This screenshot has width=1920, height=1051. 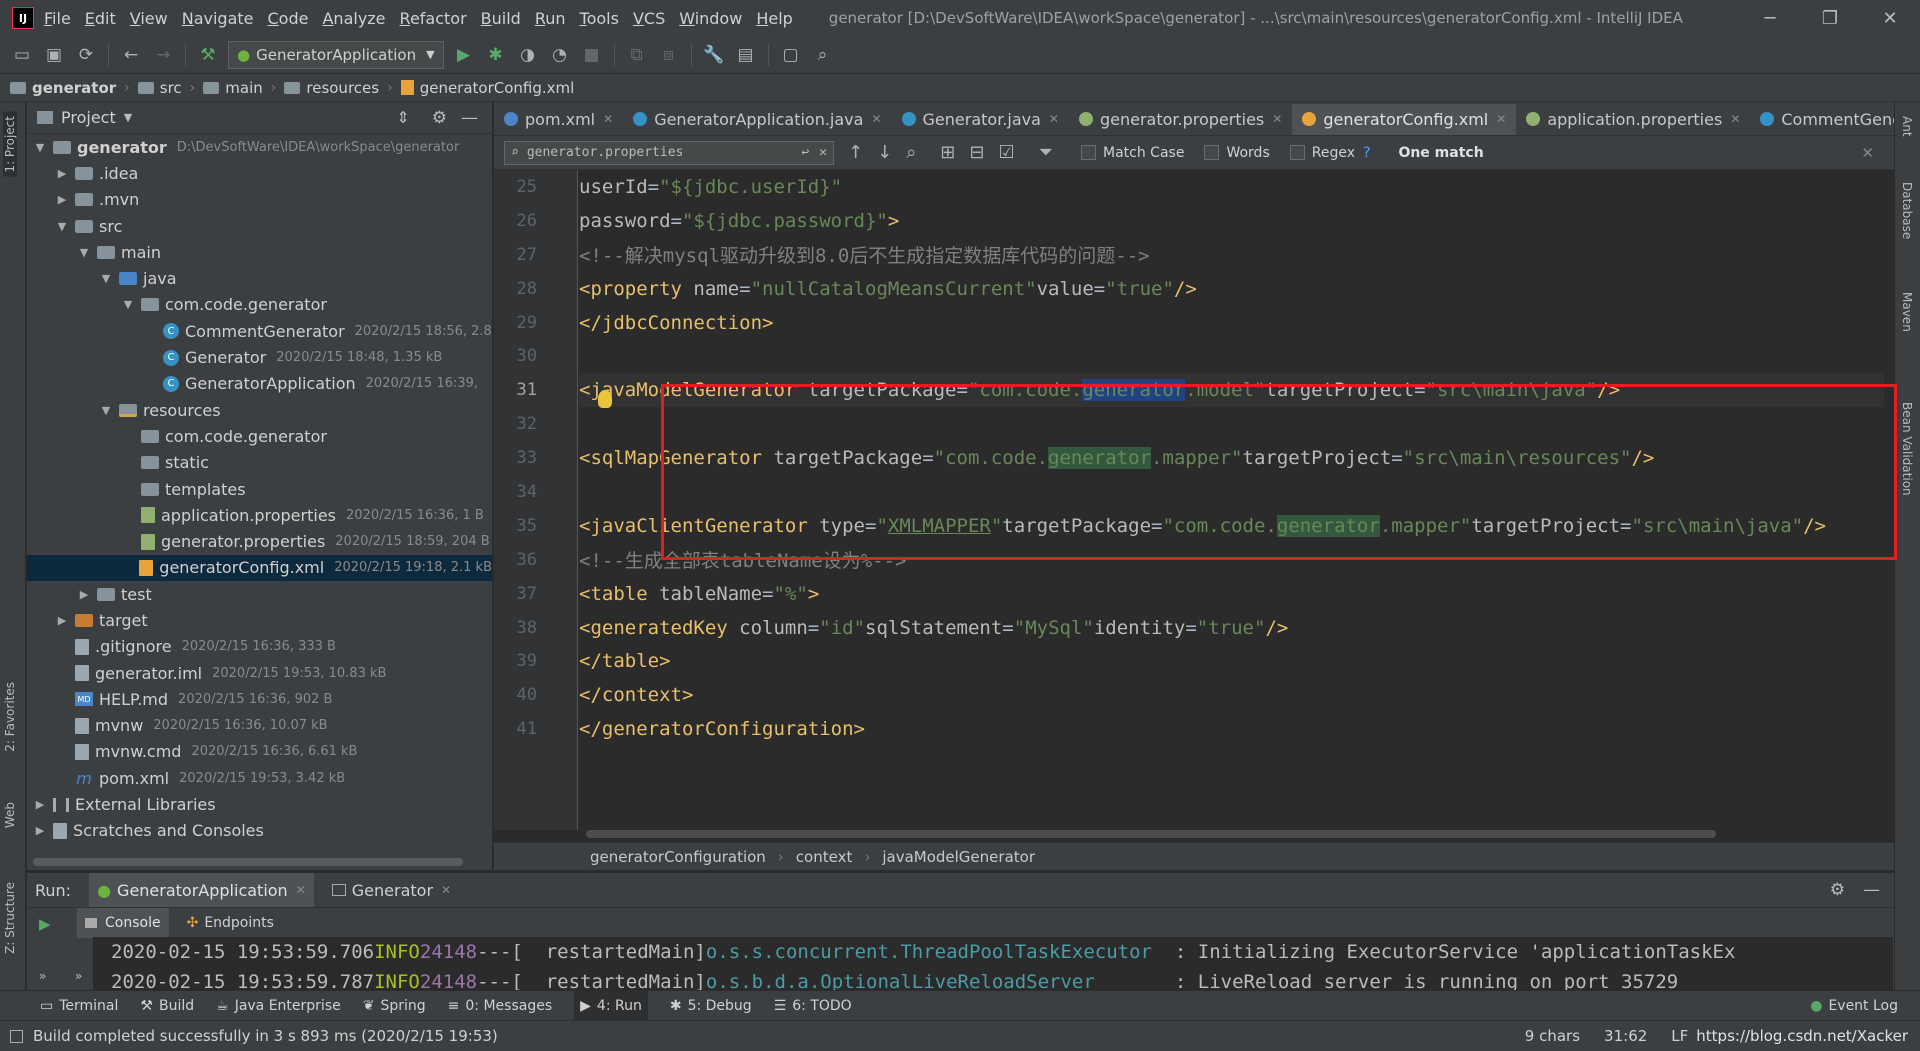 What do you see at coordinates (391, 890) in the screenshot?
I see `run-tab-generator: Generator ✕` at bounding box center [391, 890].